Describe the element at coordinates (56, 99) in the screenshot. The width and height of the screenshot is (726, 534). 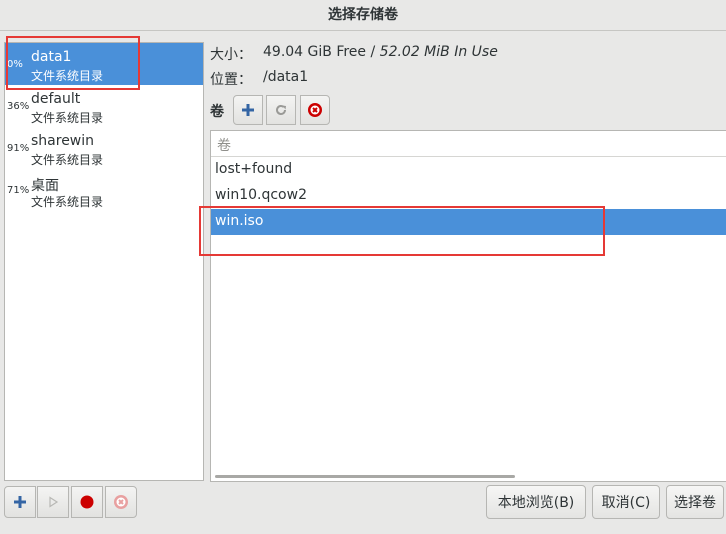
I see `pool-name: default` at that location.